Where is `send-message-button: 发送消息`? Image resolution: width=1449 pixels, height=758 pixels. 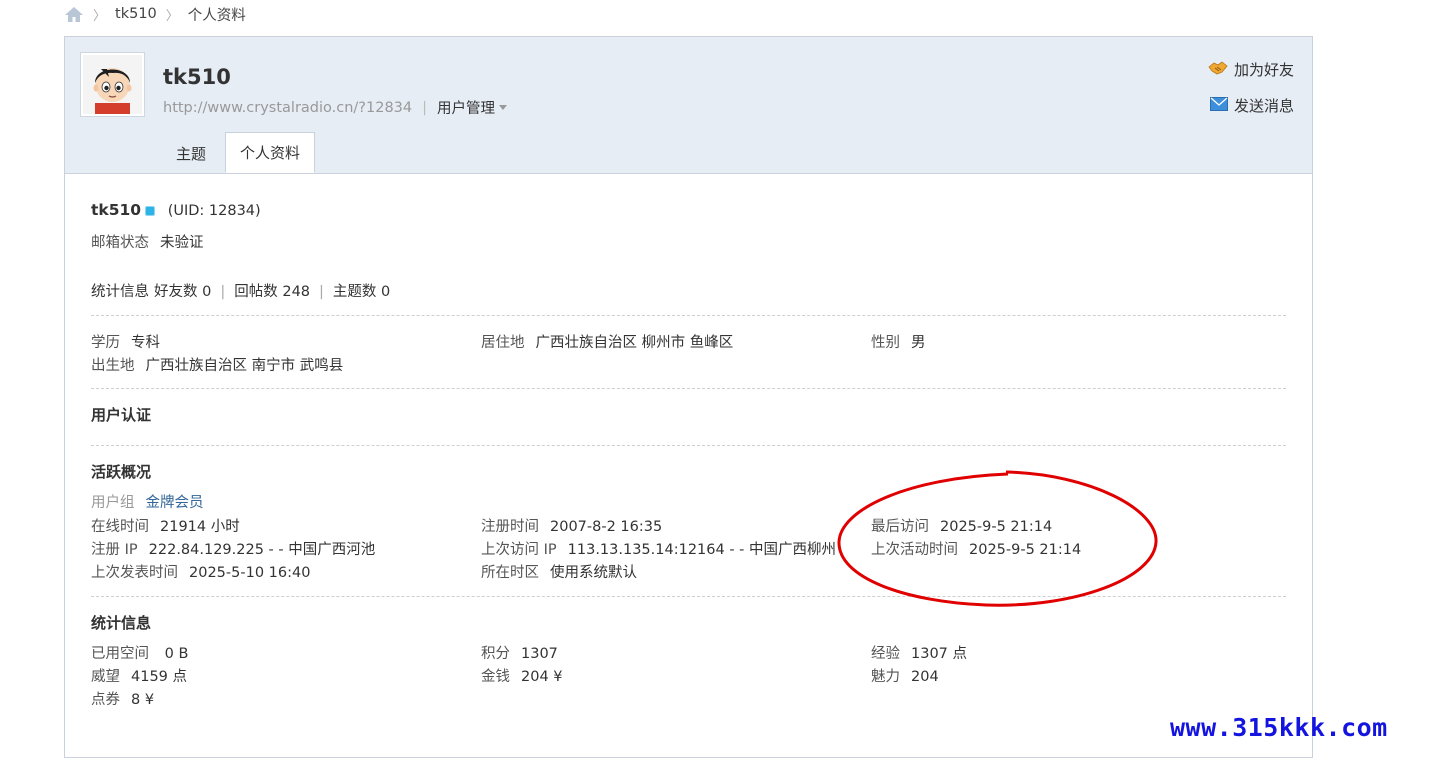
send-message-button: 发送消息 is located at coordinates (1251, 105).